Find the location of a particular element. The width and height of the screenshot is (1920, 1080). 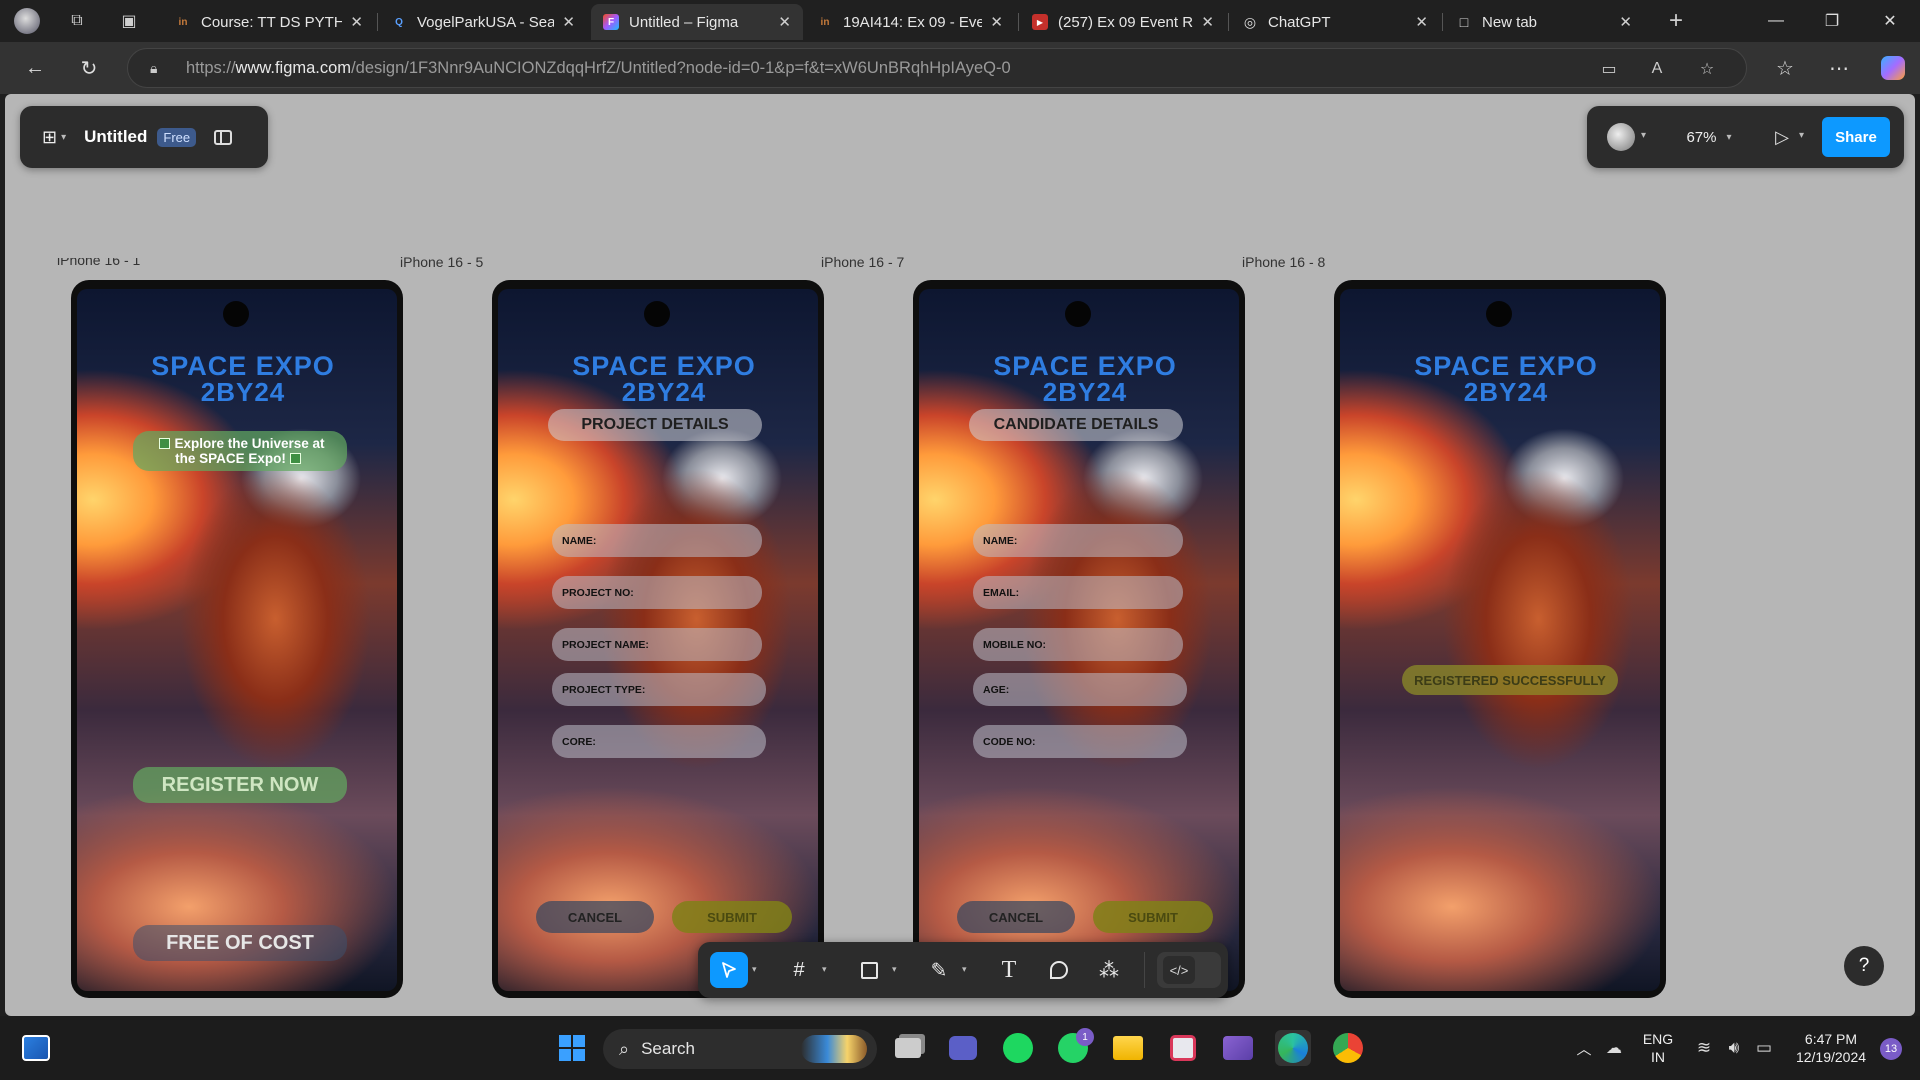

notification-count: 13 is located at coordinates (1891, 1049).